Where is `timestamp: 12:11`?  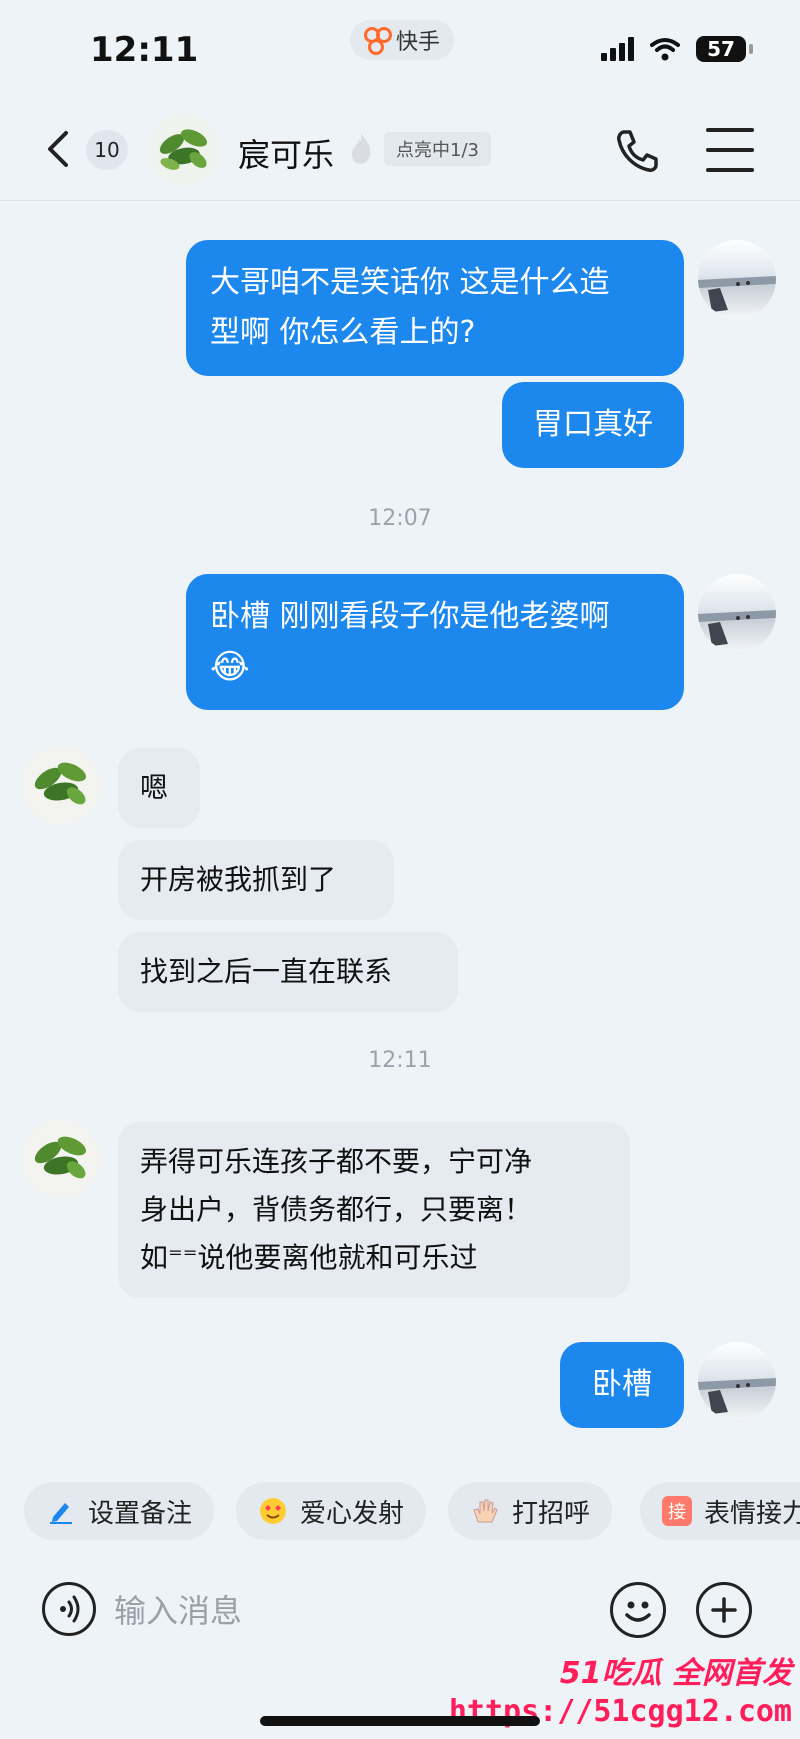 timestamp: 12:11 is located at coordinates (400, 1060).